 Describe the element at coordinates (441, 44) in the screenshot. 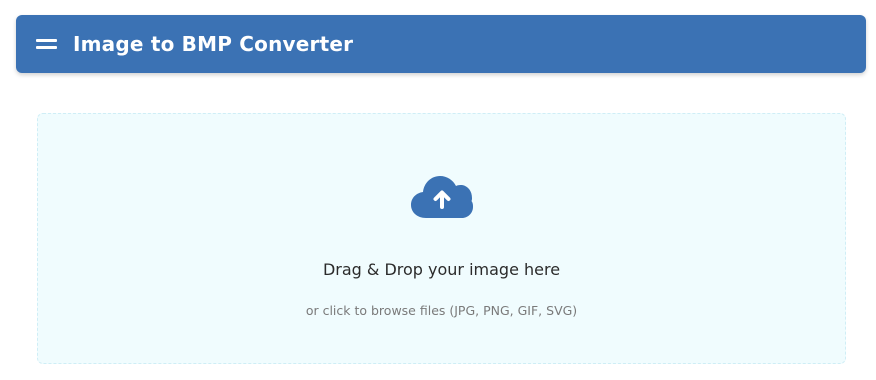

I see `app-header: Image to BMP Converter` at that location.